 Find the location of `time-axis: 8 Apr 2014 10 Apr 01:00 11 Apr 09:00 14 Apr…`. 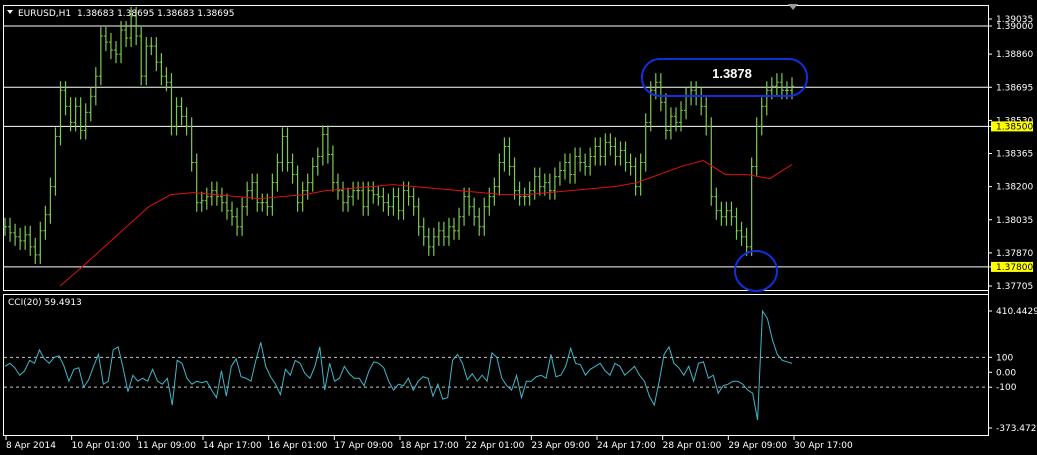

time-axis: 8 Apr 2014 10 Apr 01:00 11 Apr 09:00 14 Apr… is located at coordinates (429, 443).